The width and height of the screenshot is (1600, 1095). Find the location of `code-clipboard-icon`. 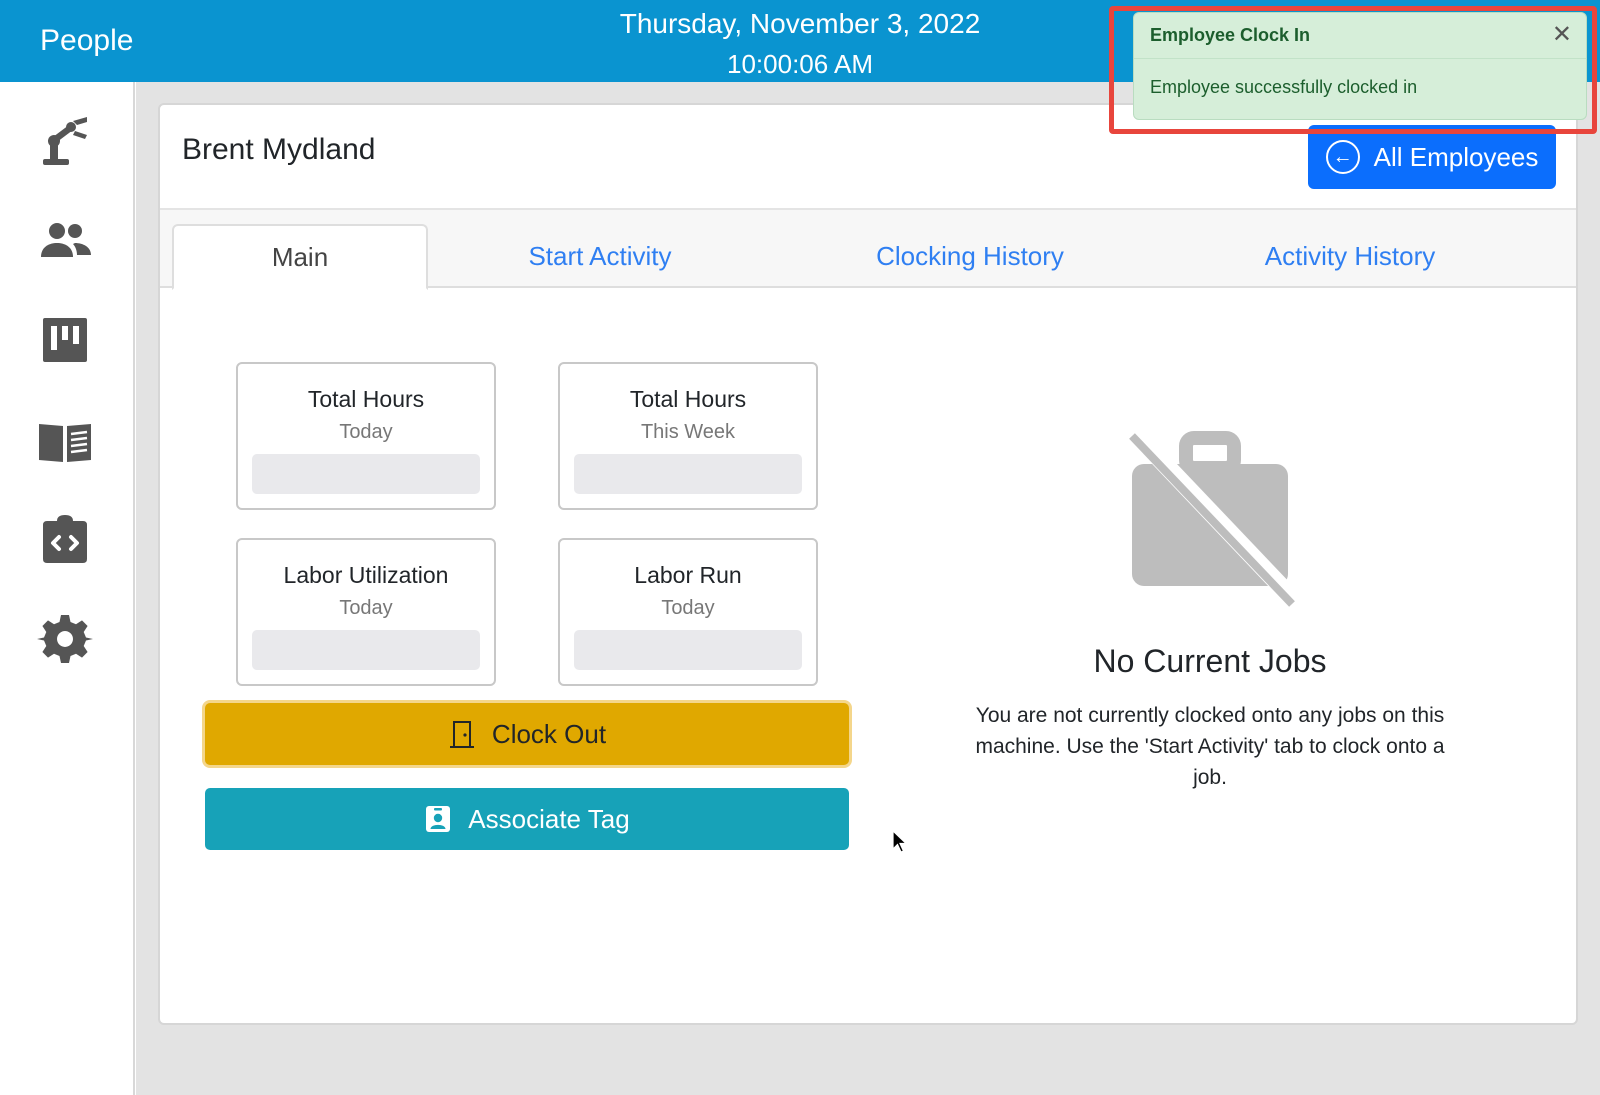

code-clipboard-icon is located at coordinates (65, 539).